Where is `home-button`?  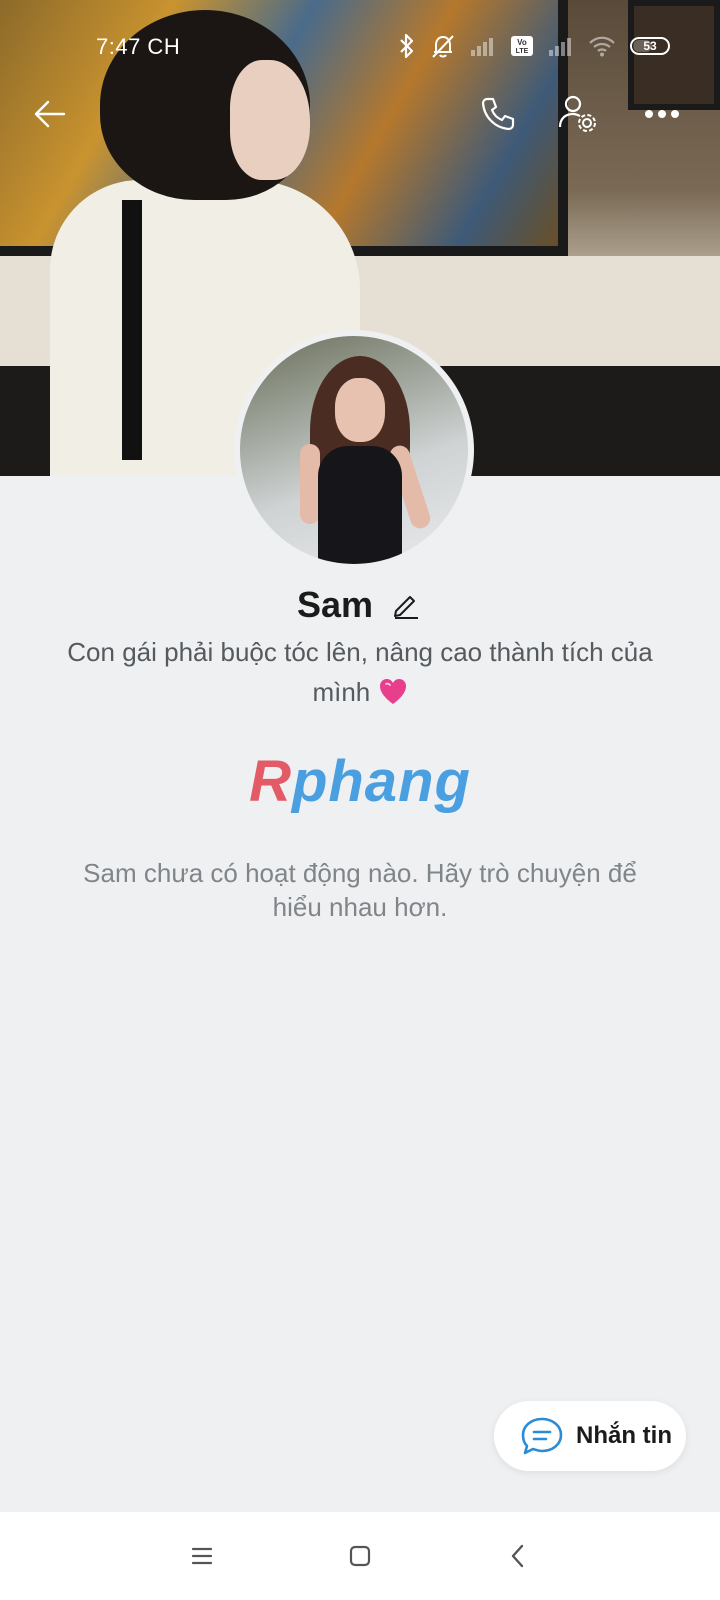 home-button is located at coordinates (360, 1556).